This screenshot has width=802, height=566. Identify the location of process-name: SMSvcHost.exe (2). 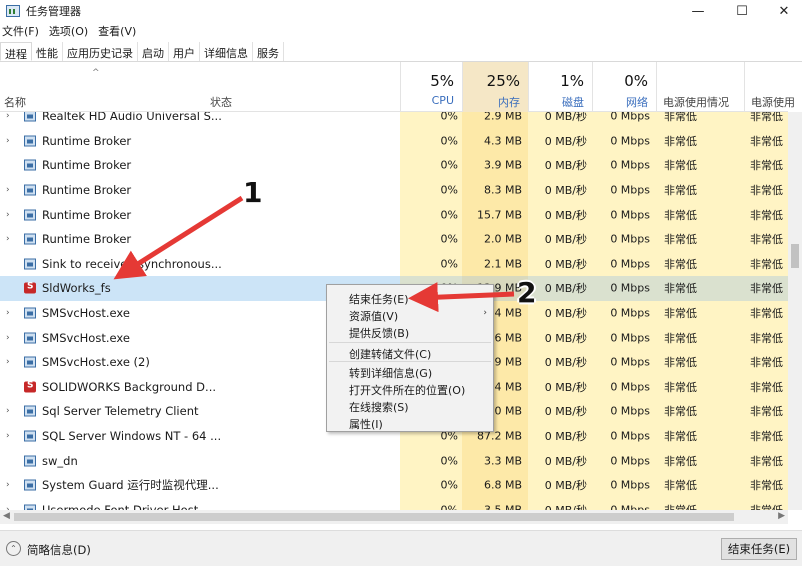
(96, 362).